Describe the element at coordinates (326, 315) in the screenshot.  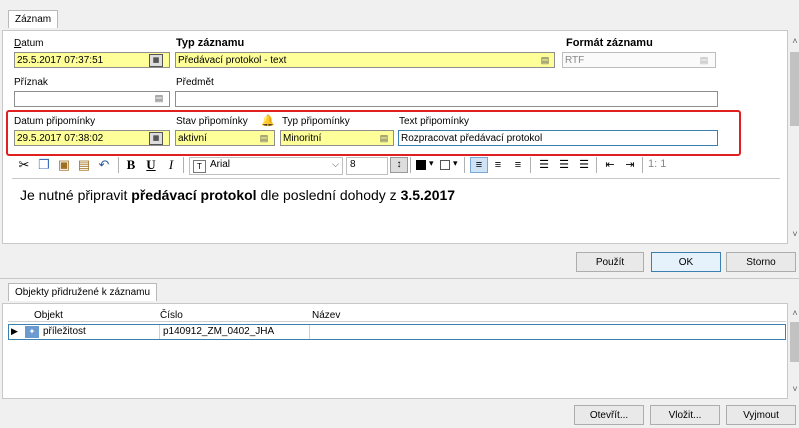
I see `column-header-name: Název` at that location.